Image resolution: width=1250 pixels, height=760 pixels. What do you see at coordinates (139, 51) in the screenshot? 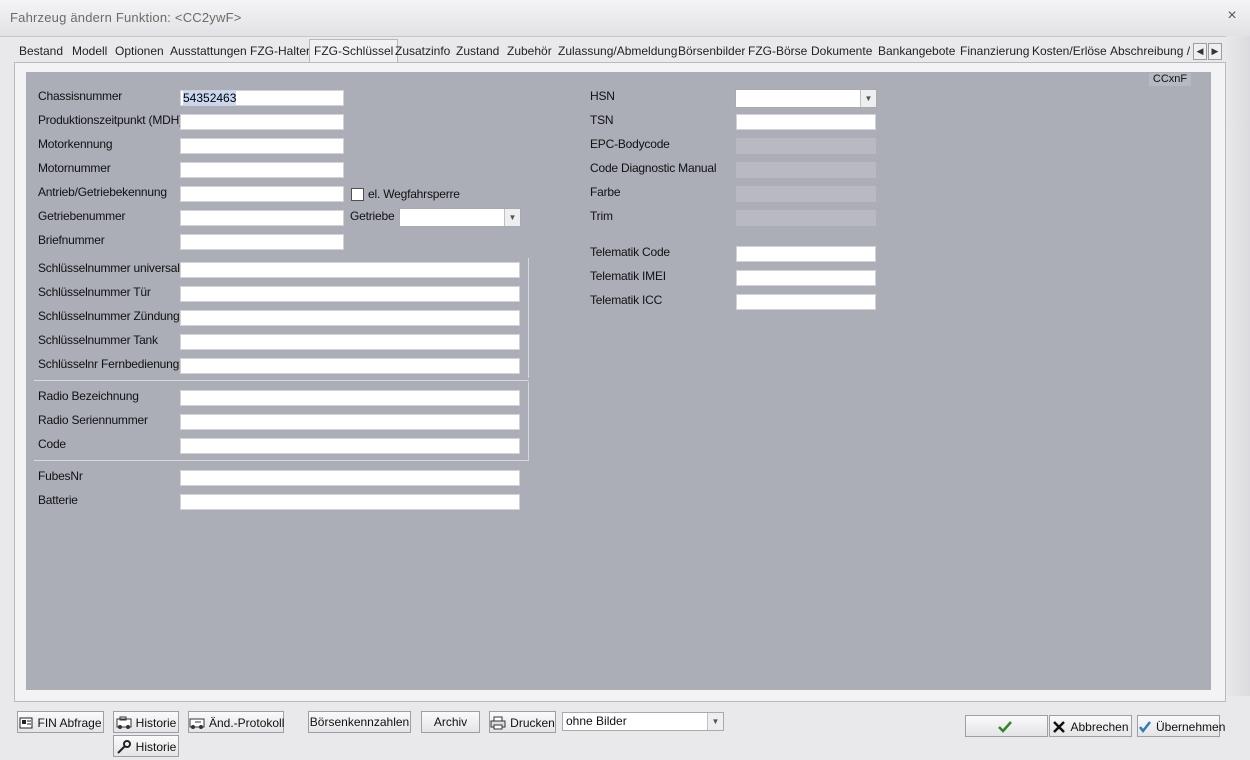
I see `tab-optionen: Optionen` at bounding box center [139, 51].